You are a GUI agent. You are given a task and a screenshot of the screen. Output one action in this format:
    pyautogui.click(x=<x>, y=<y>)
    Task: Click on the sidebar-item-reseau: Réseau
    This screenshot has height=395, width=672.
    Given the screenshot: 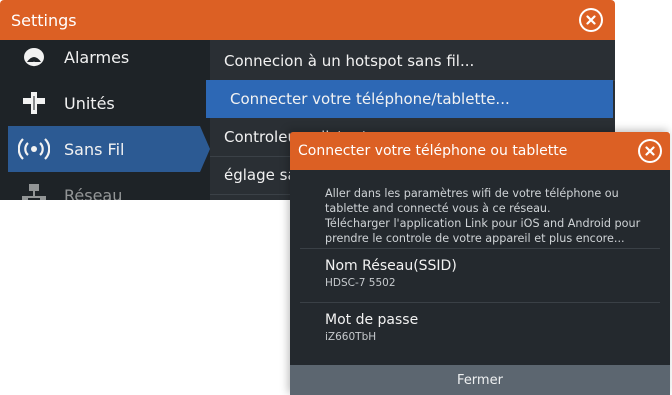 What is the action you would take?
    pyautogui.click(x=100, y=186)
    